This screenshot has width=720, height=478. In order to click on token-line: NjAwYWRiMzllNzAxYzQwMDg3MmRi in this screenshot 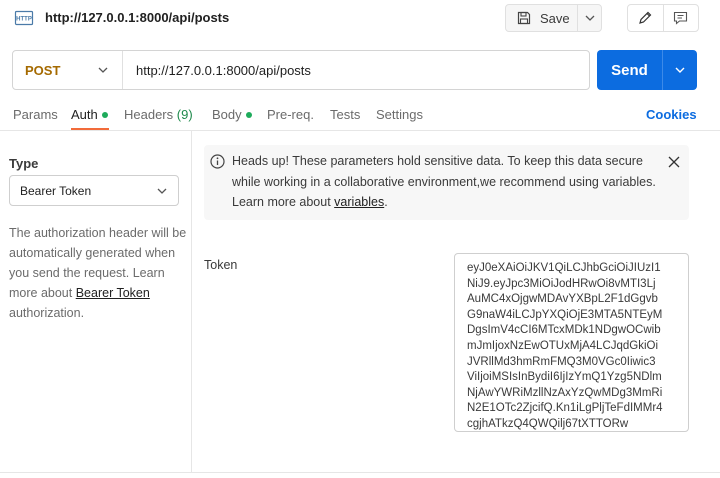, I will do `click(565, 392)`.